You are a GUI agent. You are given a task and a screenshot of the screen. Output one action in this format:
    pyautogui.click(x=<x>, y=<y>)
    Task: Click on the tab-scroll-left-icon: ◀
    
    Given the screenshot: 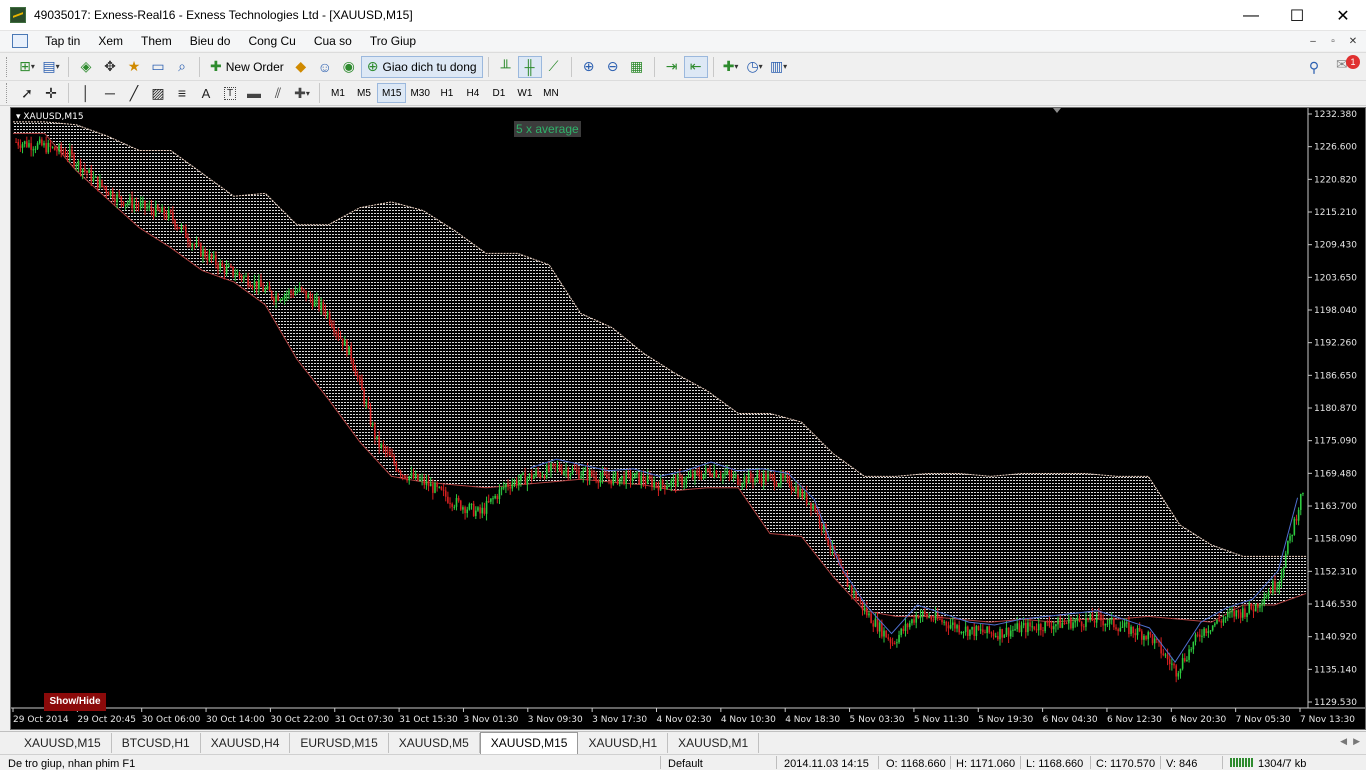 What is the action you would take?
    pyautogui.click(x=1343, y=741)
    